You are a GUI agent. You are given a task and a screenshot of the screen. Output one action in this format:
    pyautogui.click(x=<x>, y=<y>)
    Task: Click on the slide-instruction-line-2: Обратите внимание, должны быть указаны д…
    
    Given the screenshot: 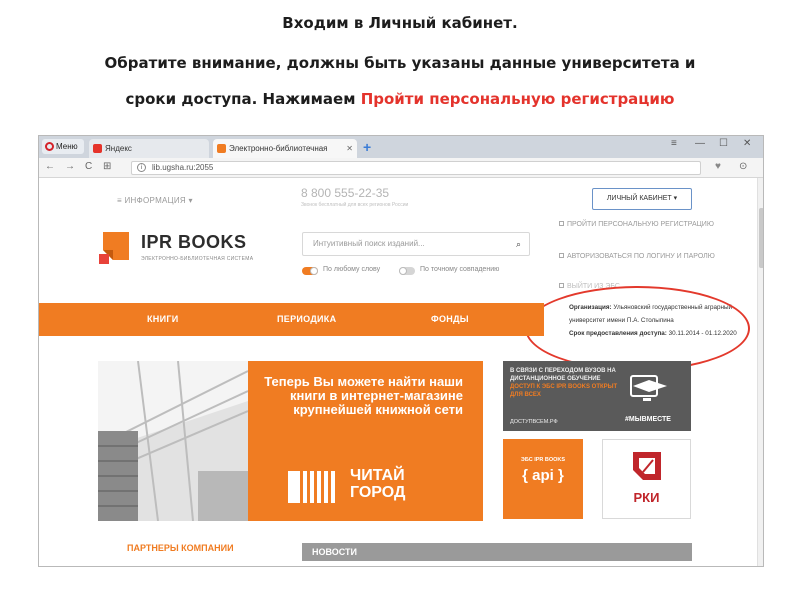 What is the action you would take?
    pyautogui.click(x=400, y=63)
    